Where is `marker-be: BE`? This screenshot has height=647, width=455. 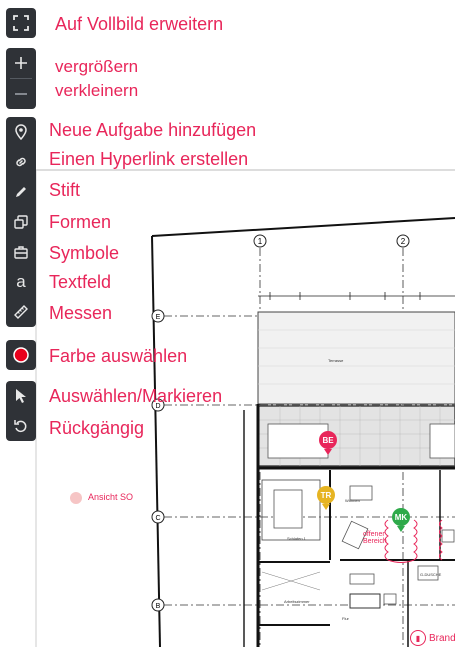
marker-be: BE is located at coordinates (328, 443).